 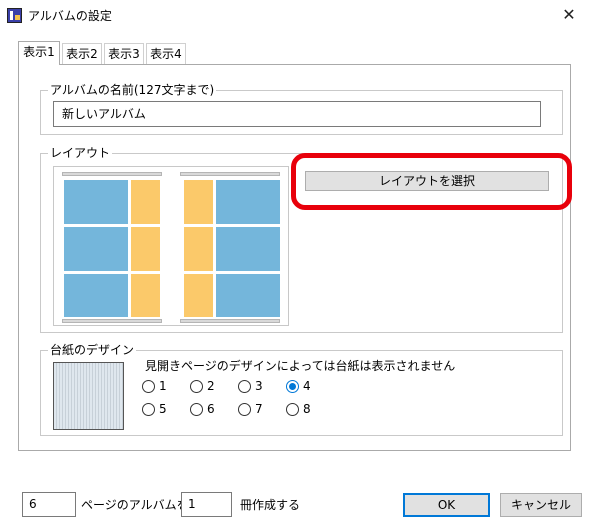 I want to click on ok-button: OK, so click(x=446, y=505).